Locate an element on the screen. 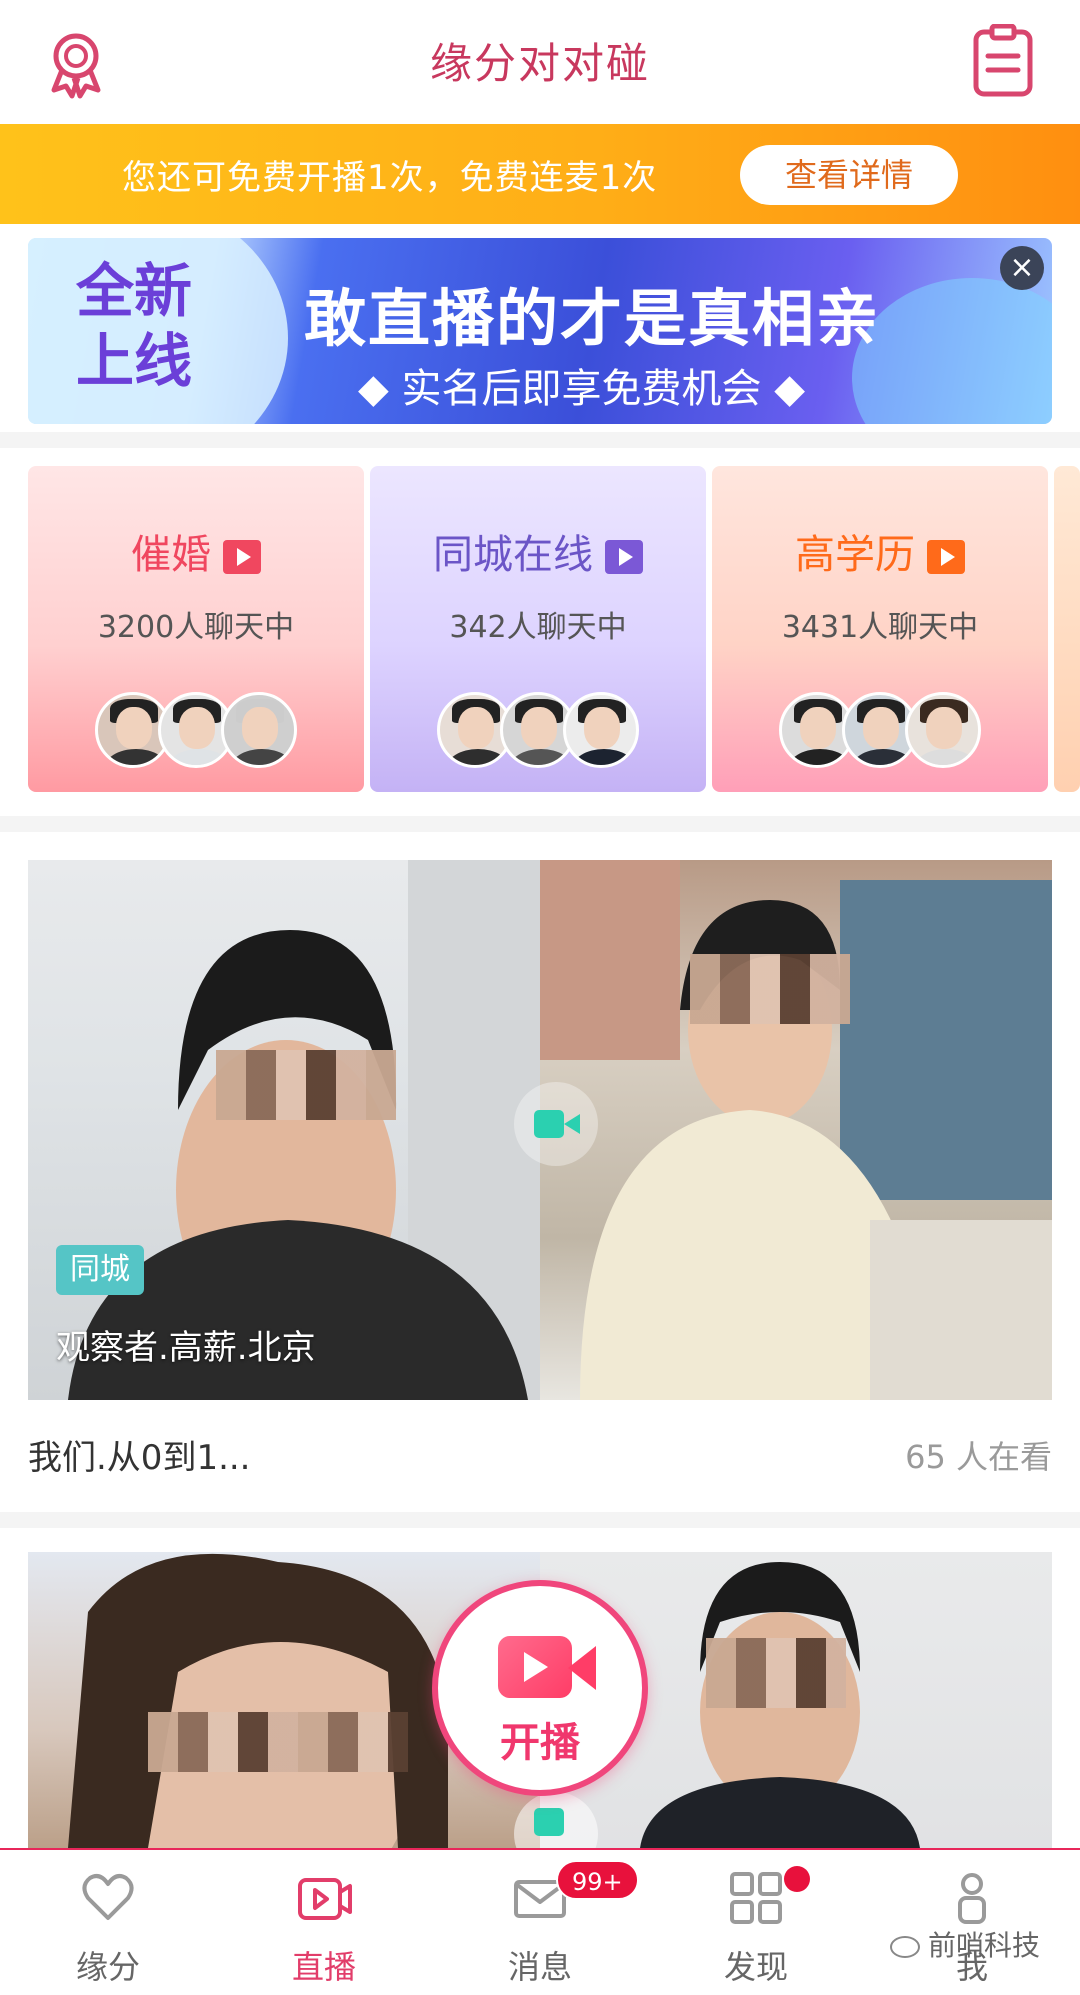 This screenshot has width=1080, height=1995. tab-yuanfen: 缘分 is located at coordinates (108, 1922).